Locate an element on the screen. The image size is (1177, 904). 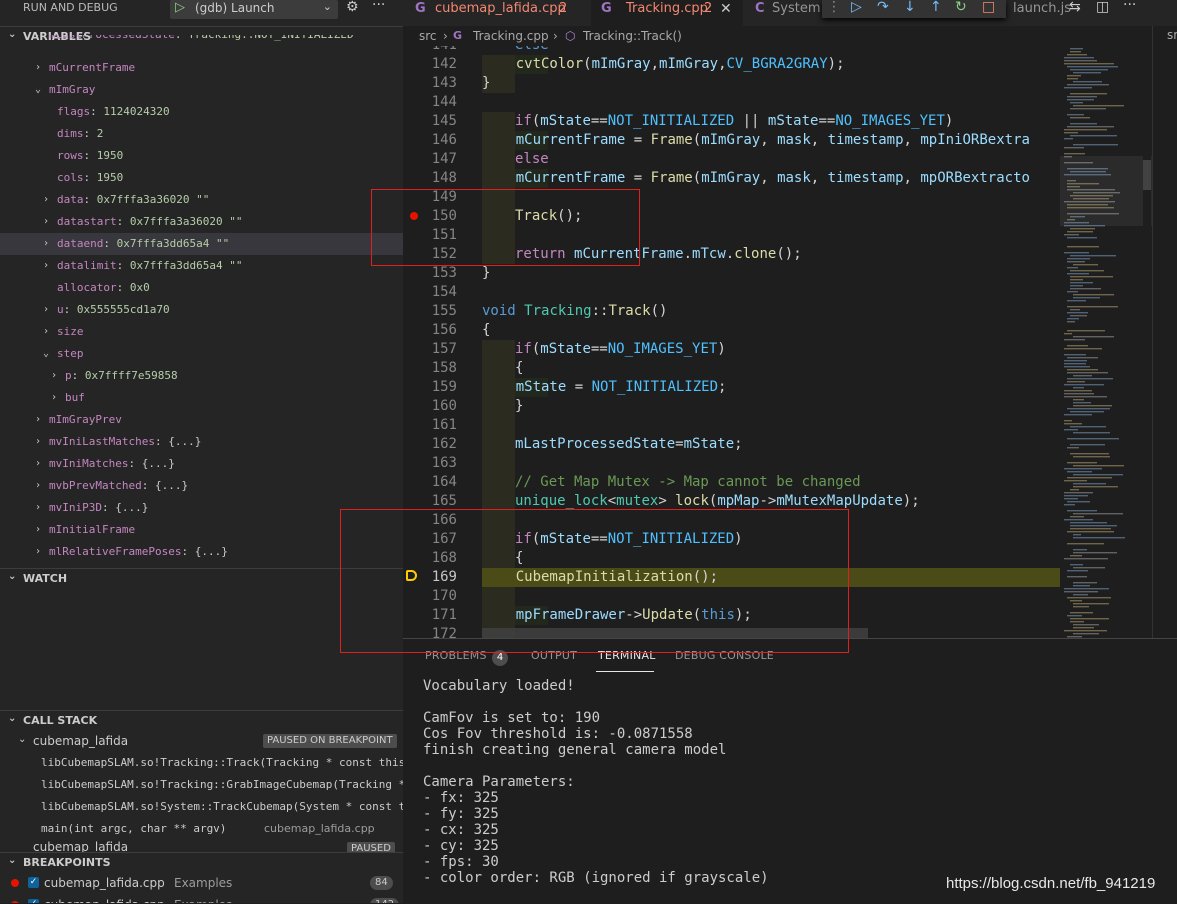
tab-cubemap-lafida: G cubemap_lafida.cpp 2 is located at coordinates (497, 13).